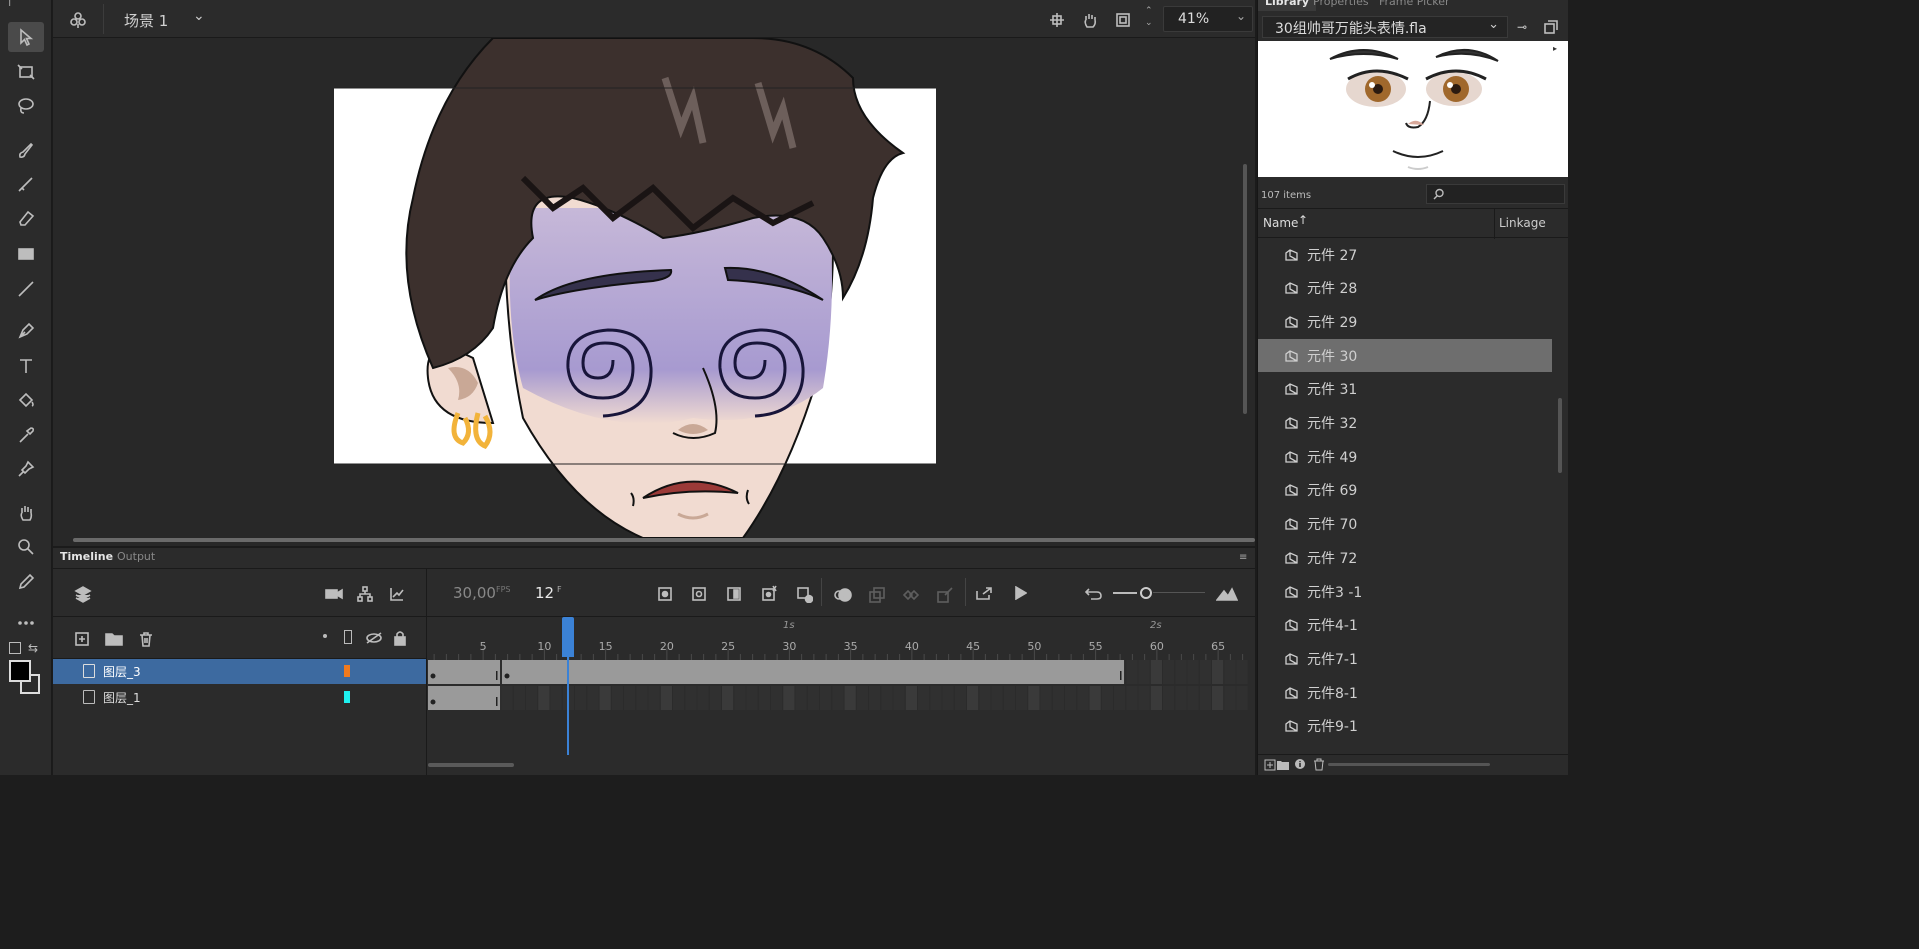 This screenshot has height=949, width=1919. What do you see at coordinates (1241, 16) in the screenshot?
I see `zoom-dropdown-icon: ⌄` at bounding box center [1241, 16].